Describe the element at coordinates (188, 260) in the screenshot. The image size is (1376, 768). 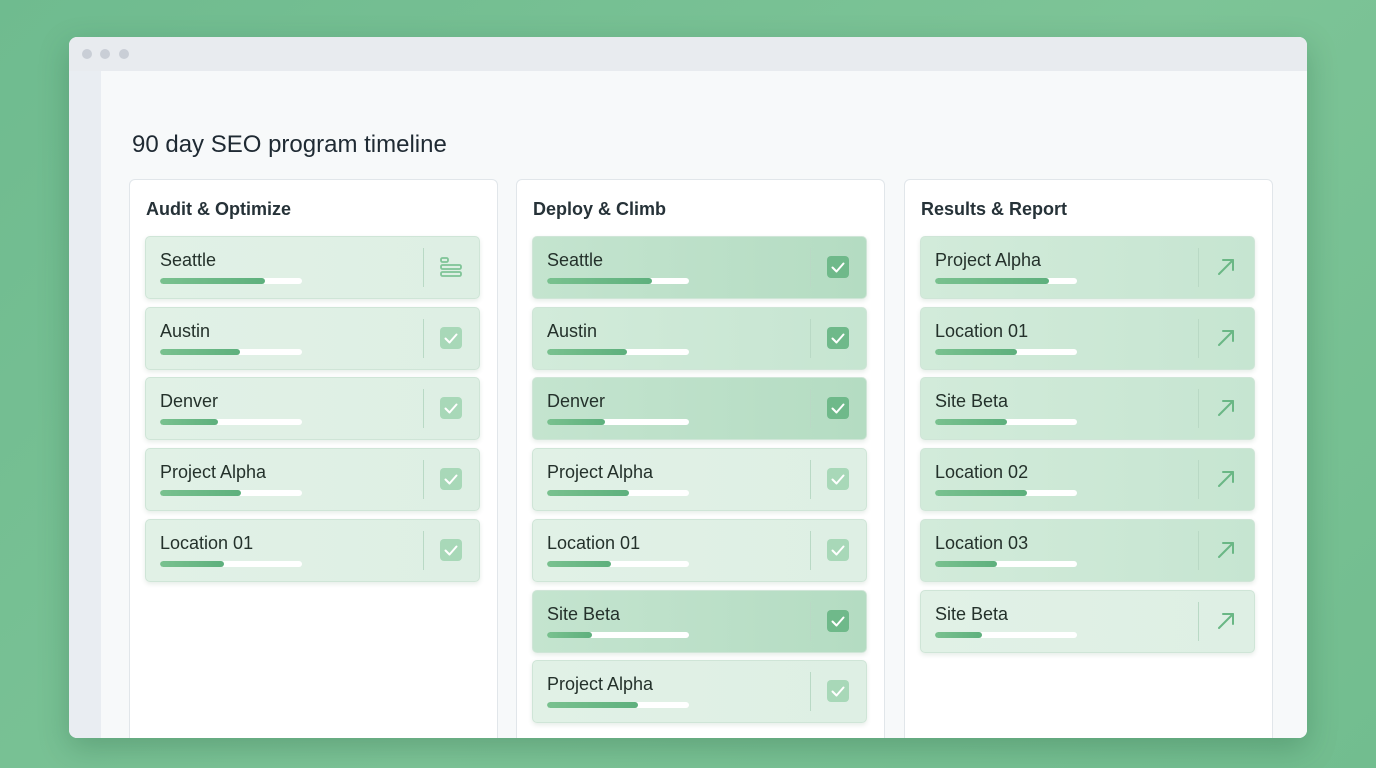
I see `card-label: Seattle` at that location.